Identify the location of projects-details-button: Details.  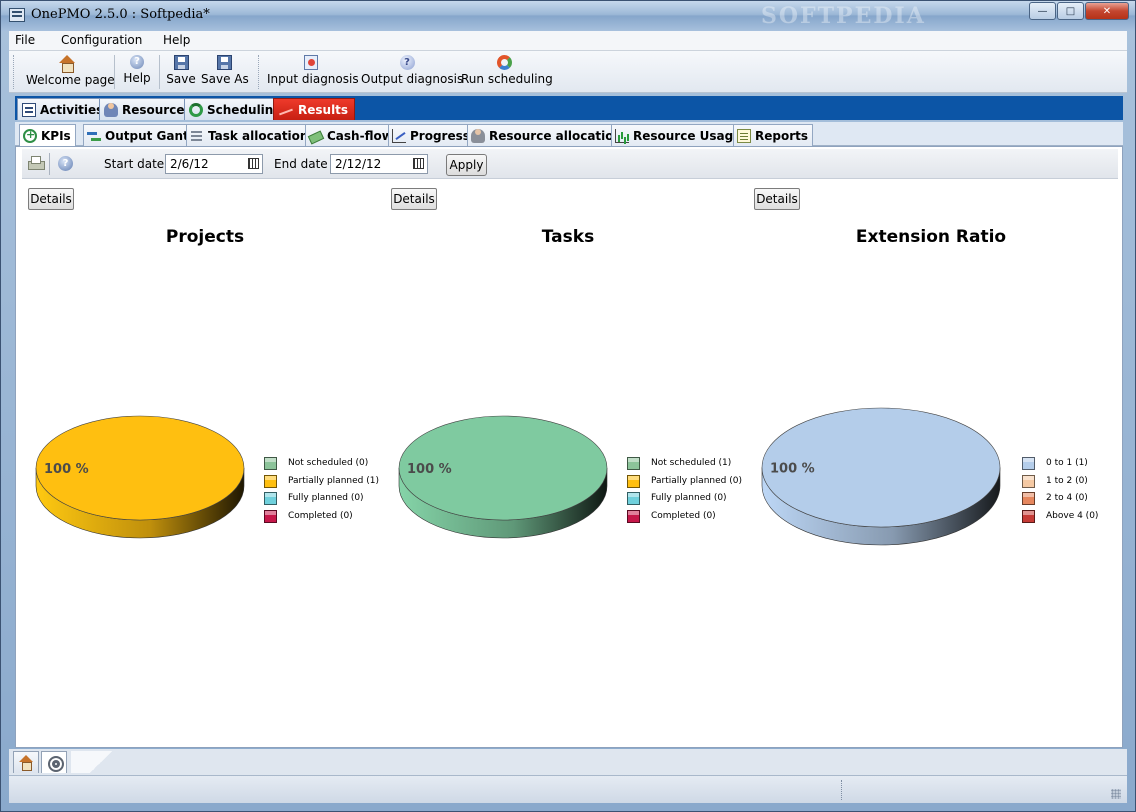
(51, 199).